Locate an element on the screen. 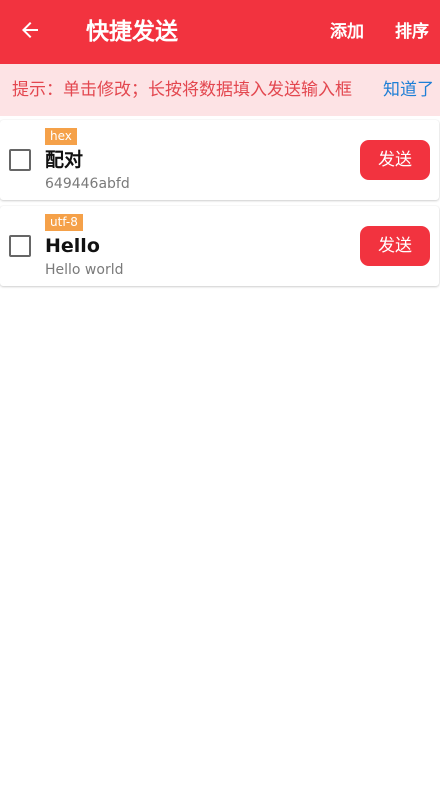  hint-banner: 提示：单击修改；长按将数据填入发送输入框 知道了 is located at coordinates (220, 90).